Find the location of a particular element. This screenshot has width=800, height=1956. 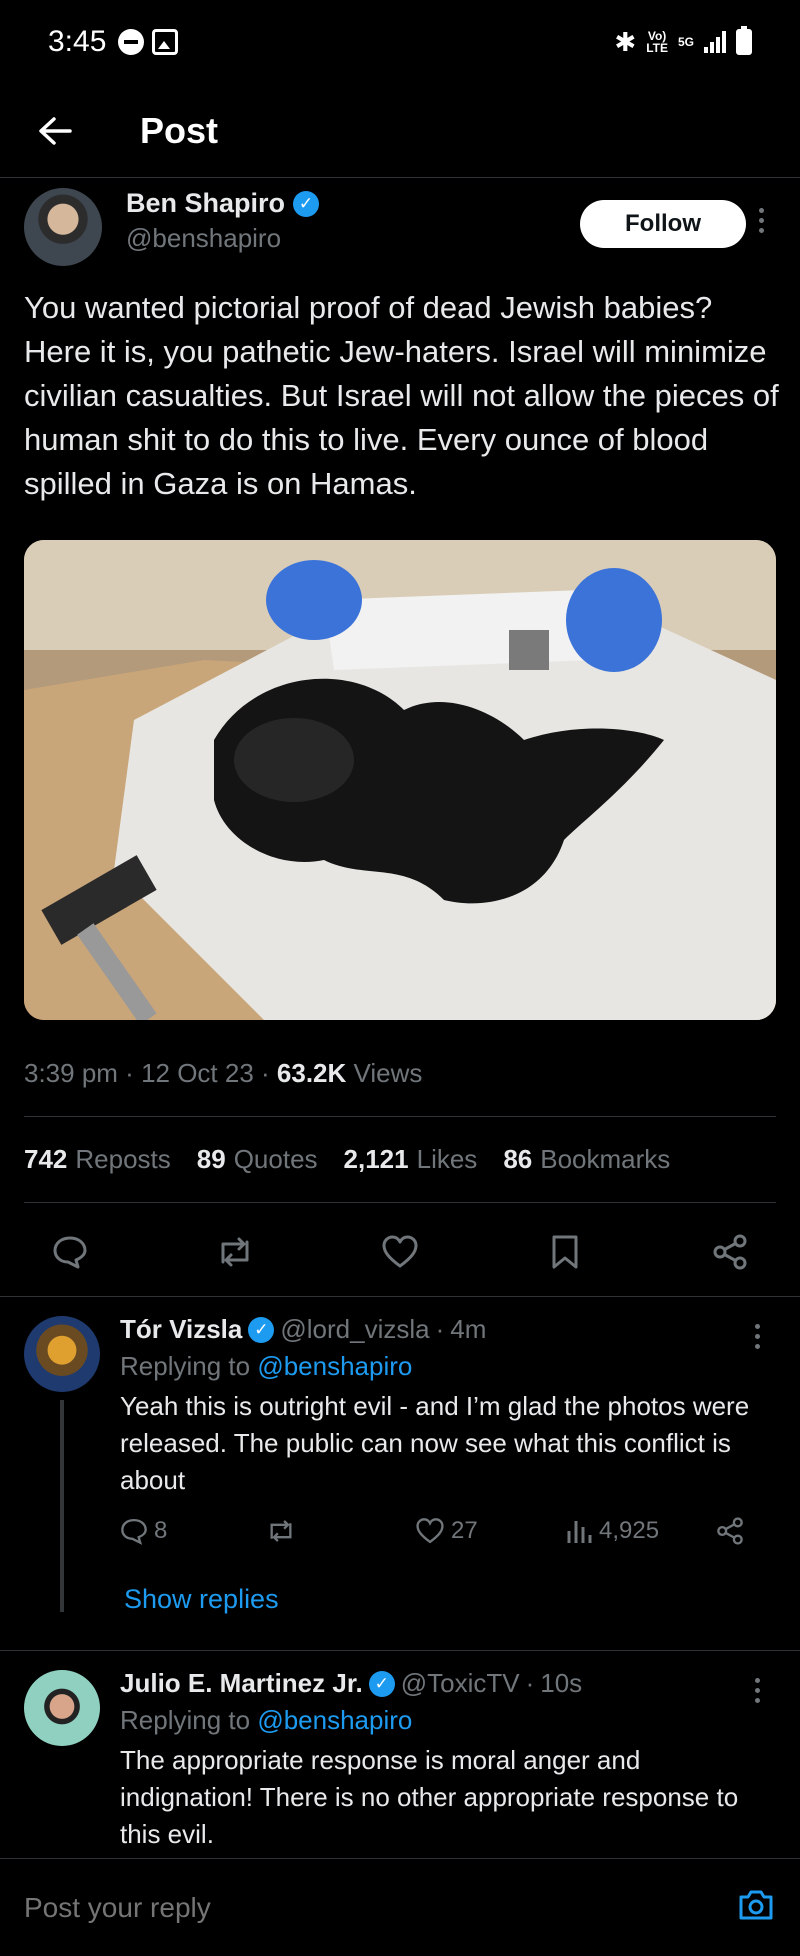

reply-author-handle: @lord_vizsla is located at coordinates (354, 1329).